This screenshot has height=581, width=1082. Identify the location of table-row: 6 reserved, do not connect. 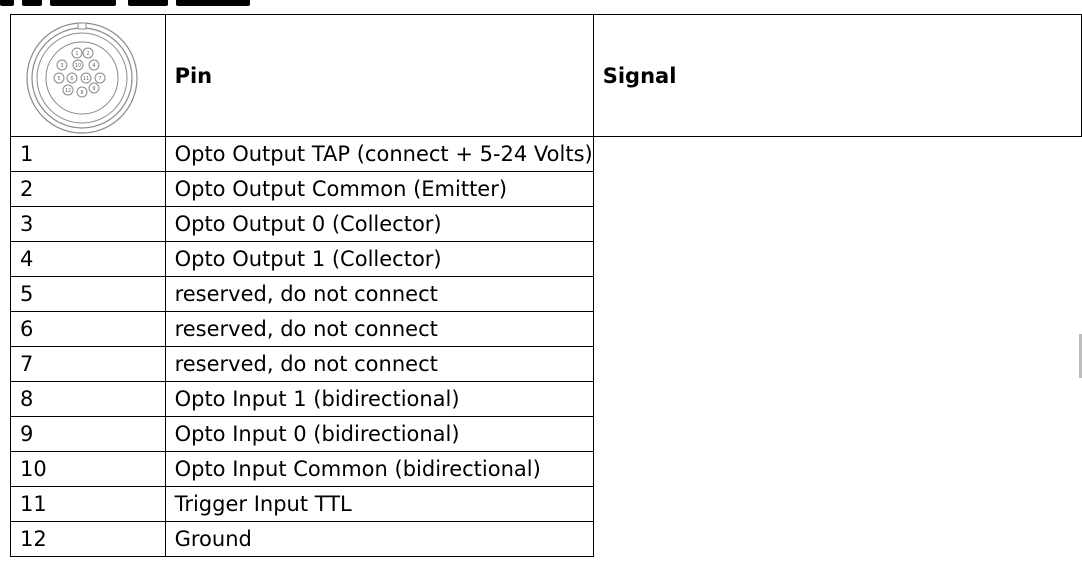
(546, 329).